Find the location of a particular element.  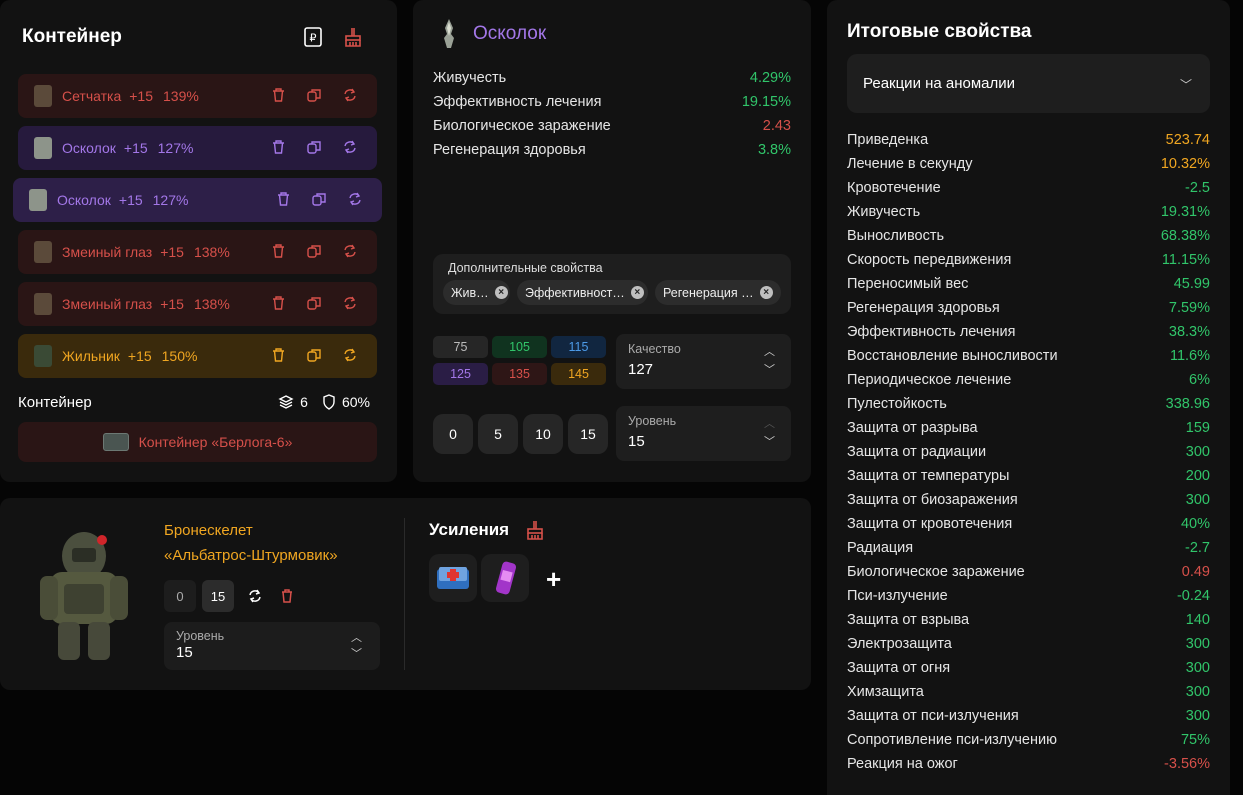

level-spinner: Уровень 15 ︿ ﹀ is located at coordinates (703, 433).